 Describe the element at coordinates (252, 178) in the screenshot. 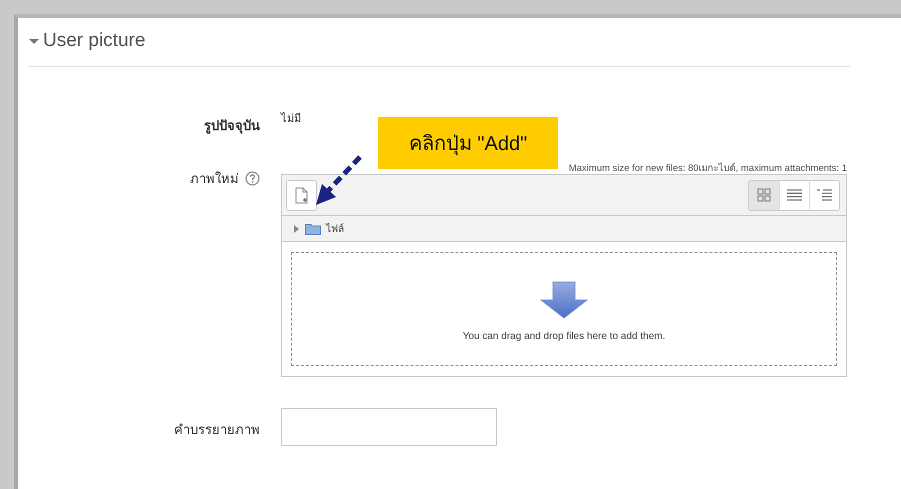

I see `help-icon` at that location.